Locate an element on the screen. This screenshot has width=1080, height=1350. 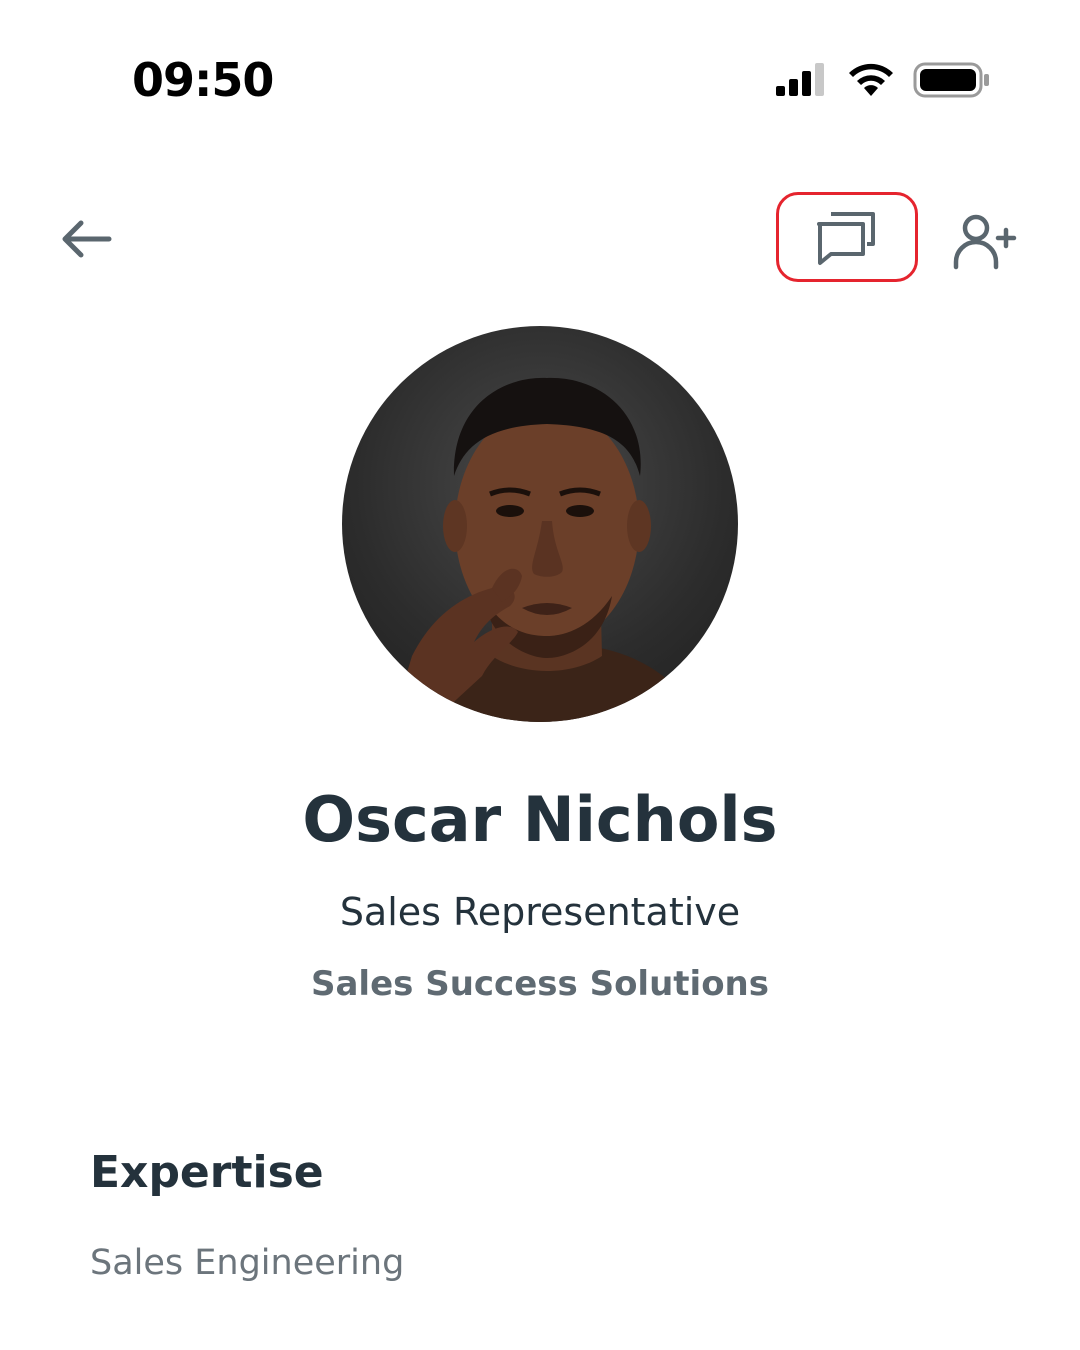
expertise-heading: Expertise is located at coordinates (207, 1172).